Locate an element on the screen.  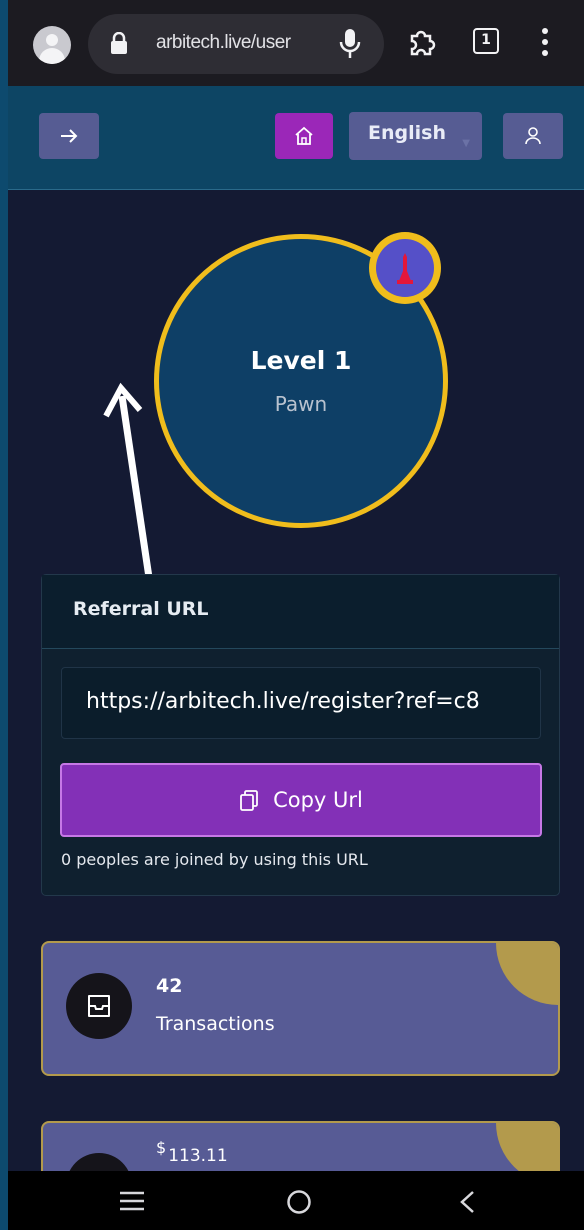
browser-toolbar: arbitech.live/user 1 is located at coordinates (296, 43).